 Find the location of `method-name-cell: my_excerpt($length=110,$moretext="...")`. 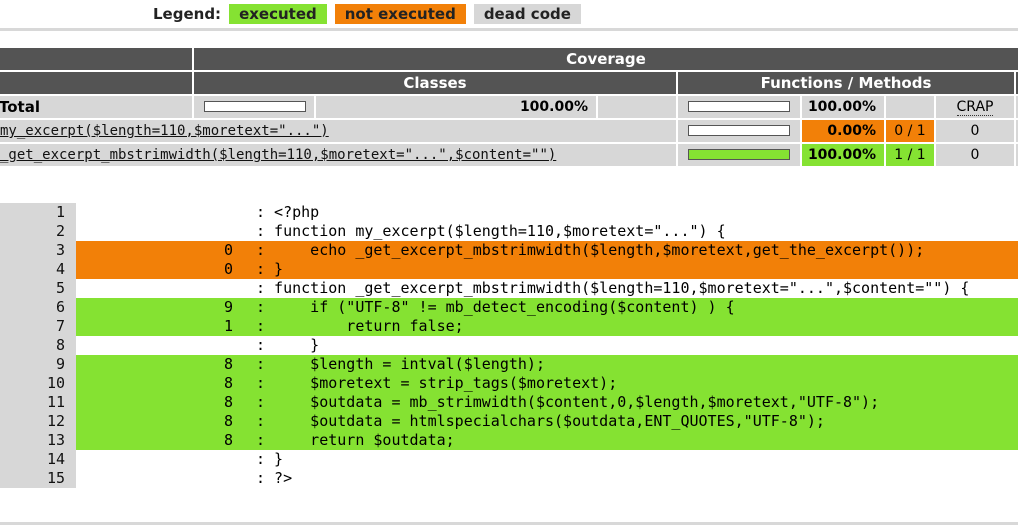

method-name-cell: my_excerpt($length=110,$moretext="...") is located at coordinates (338, 131).